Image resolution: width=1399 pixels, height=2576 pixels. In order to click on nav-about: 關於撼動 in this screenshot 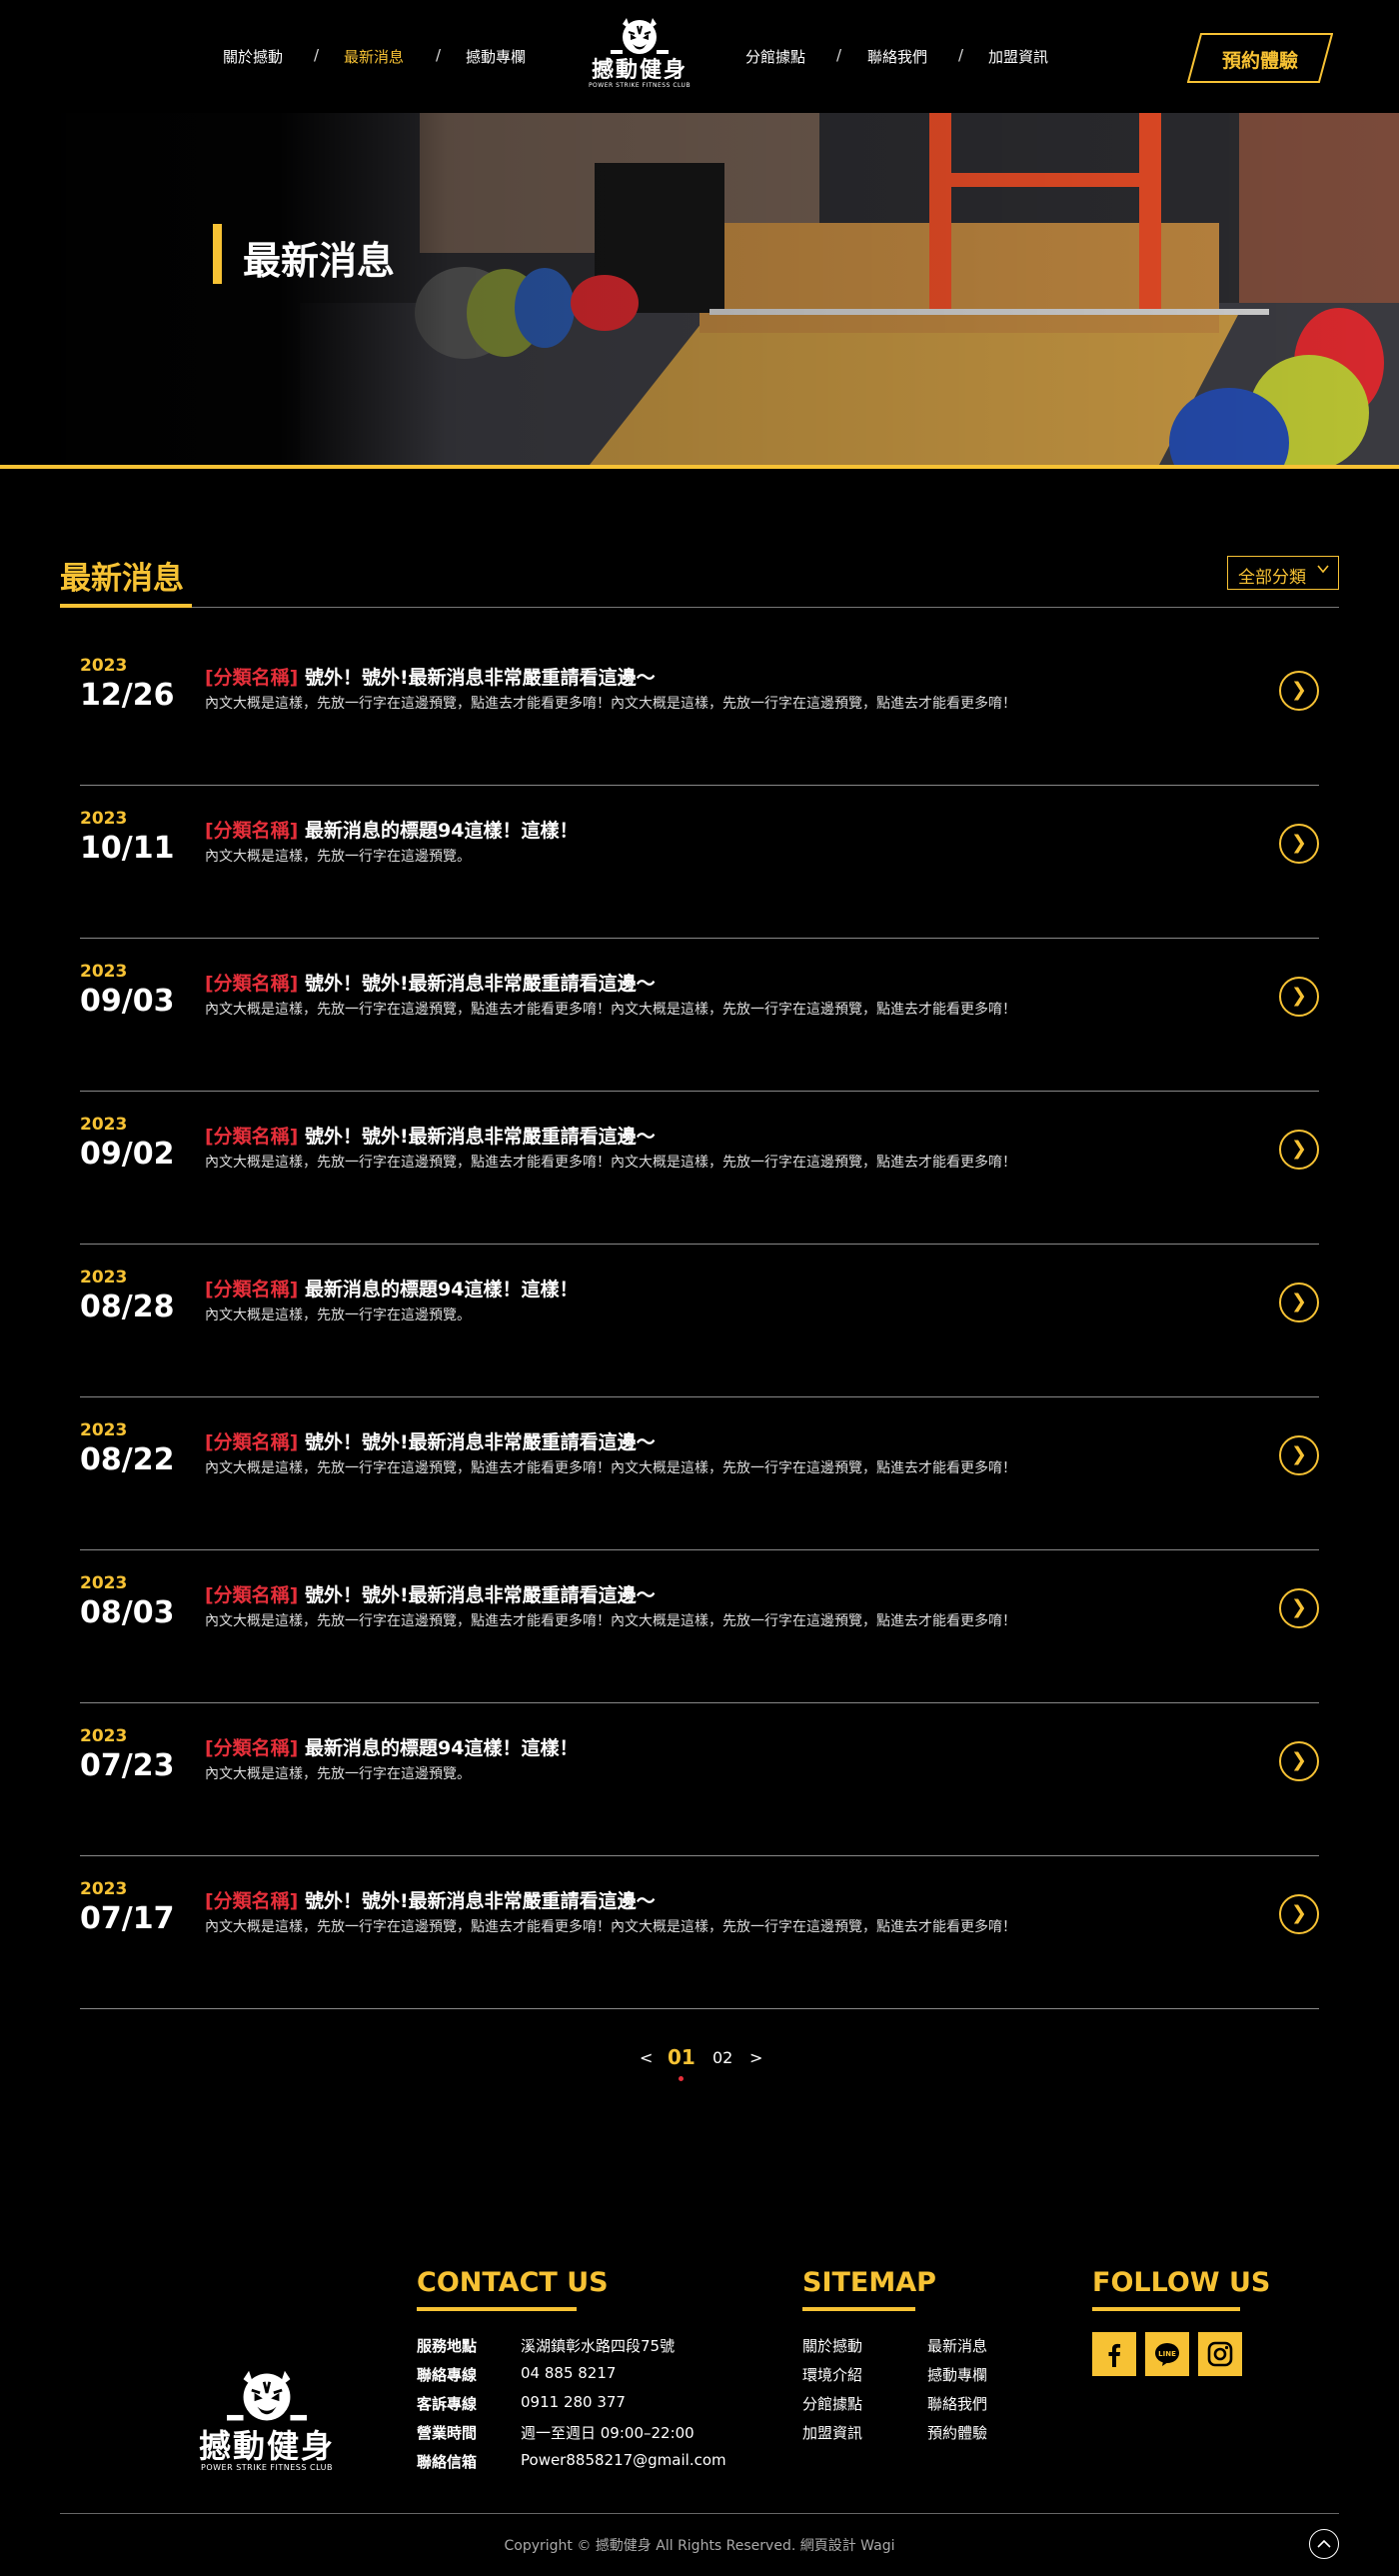, I will do `click(253, 56)`.